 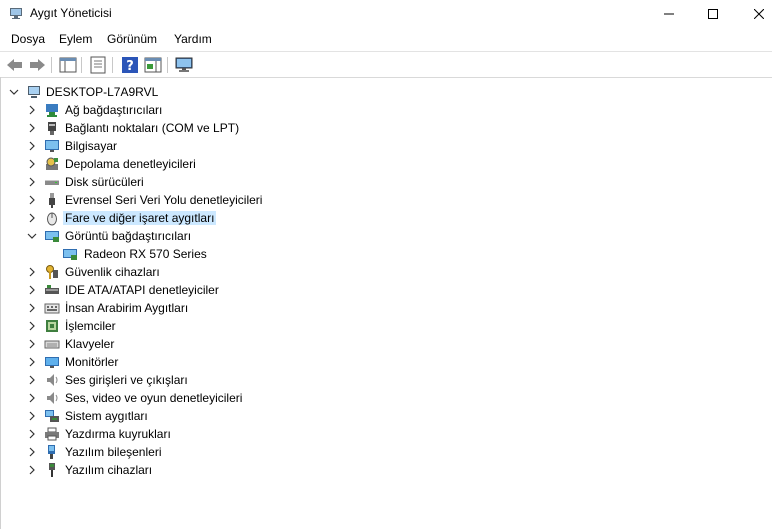 What do you see at coordinates (184, 65) in the screenshot?
I see `monitor-scan-icon` at bounding box center [184, 65].